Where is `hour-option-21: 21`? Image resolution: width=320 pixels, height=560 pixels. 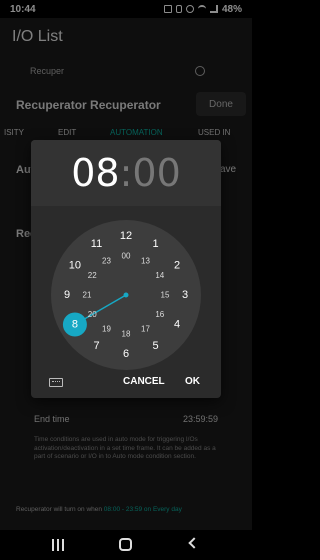 hour-option-21: 21 is located at coordinates (87, 295).